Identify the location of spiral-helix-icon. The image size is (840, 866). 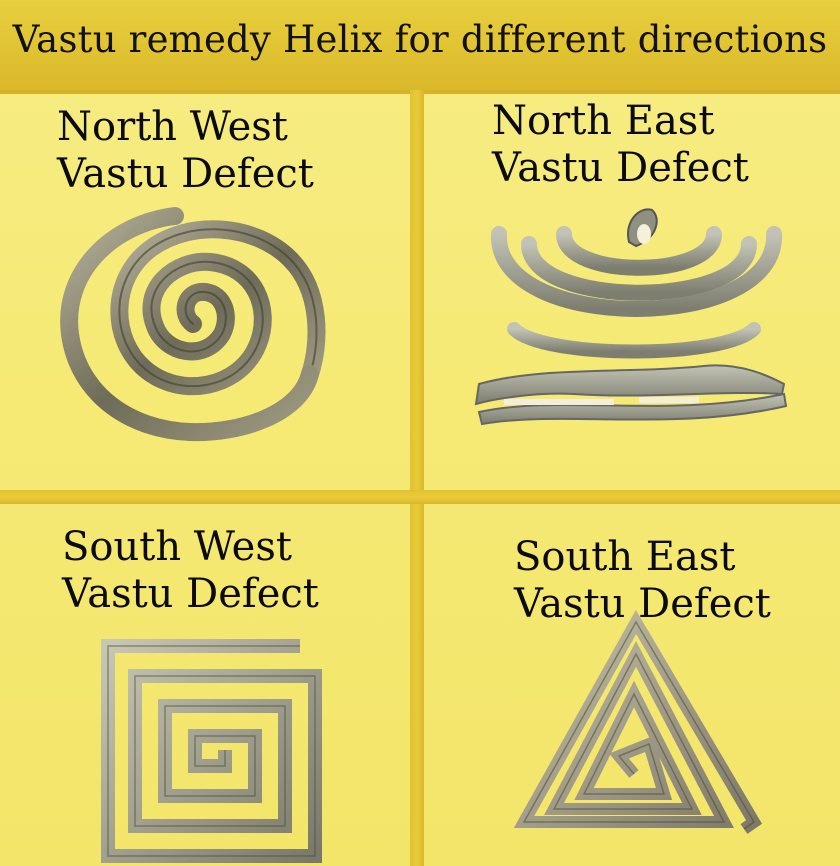
(193, 324).